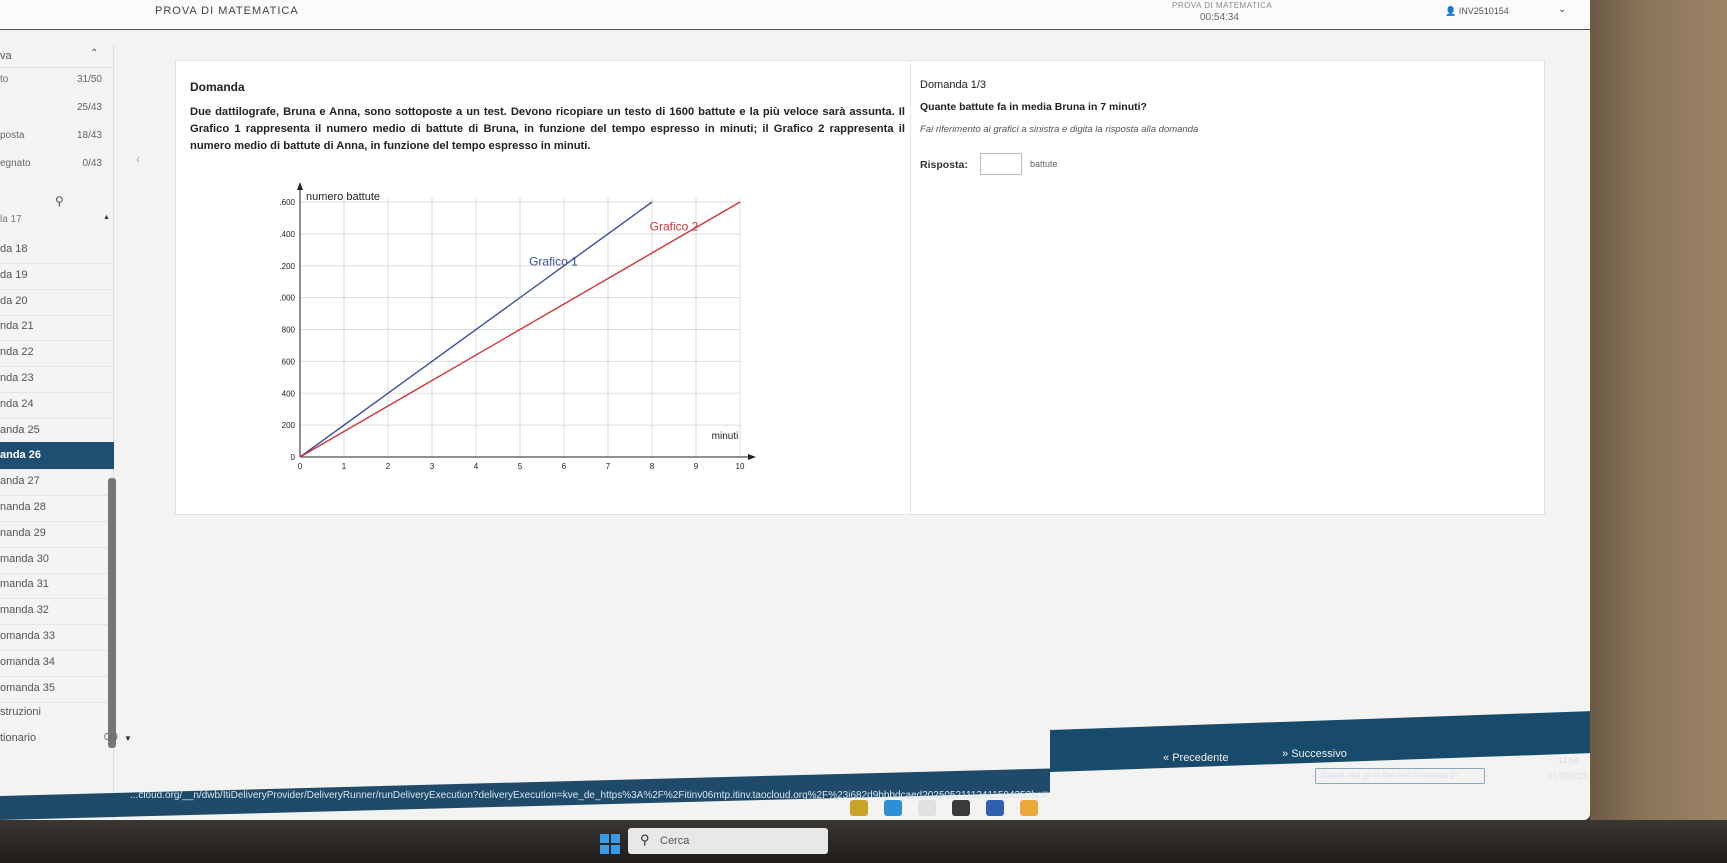 The height and width of the screenshot is (863, 1727). What do you see at coordinates (57, 405) in the screenshot?
I see `sidebar-item-question: nda 24` at bounding box center [57, 405].